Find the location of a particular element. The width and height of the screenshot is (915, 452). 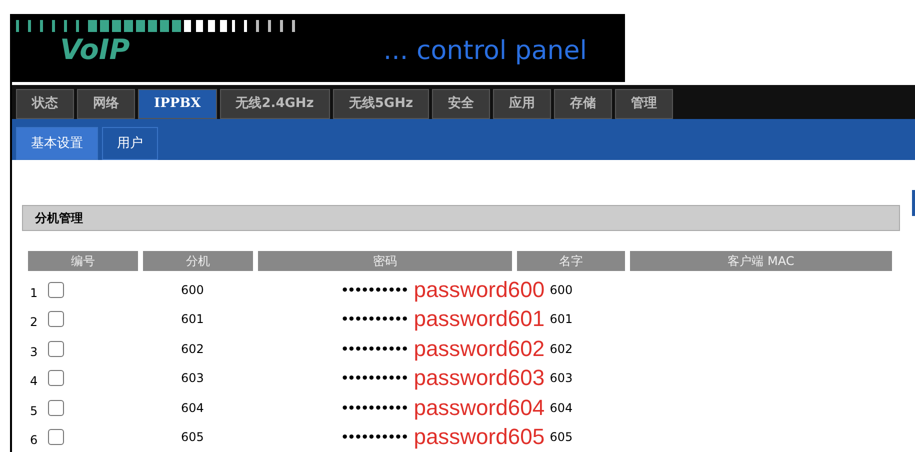

extension: 605 is located at coordinates (193, 437).